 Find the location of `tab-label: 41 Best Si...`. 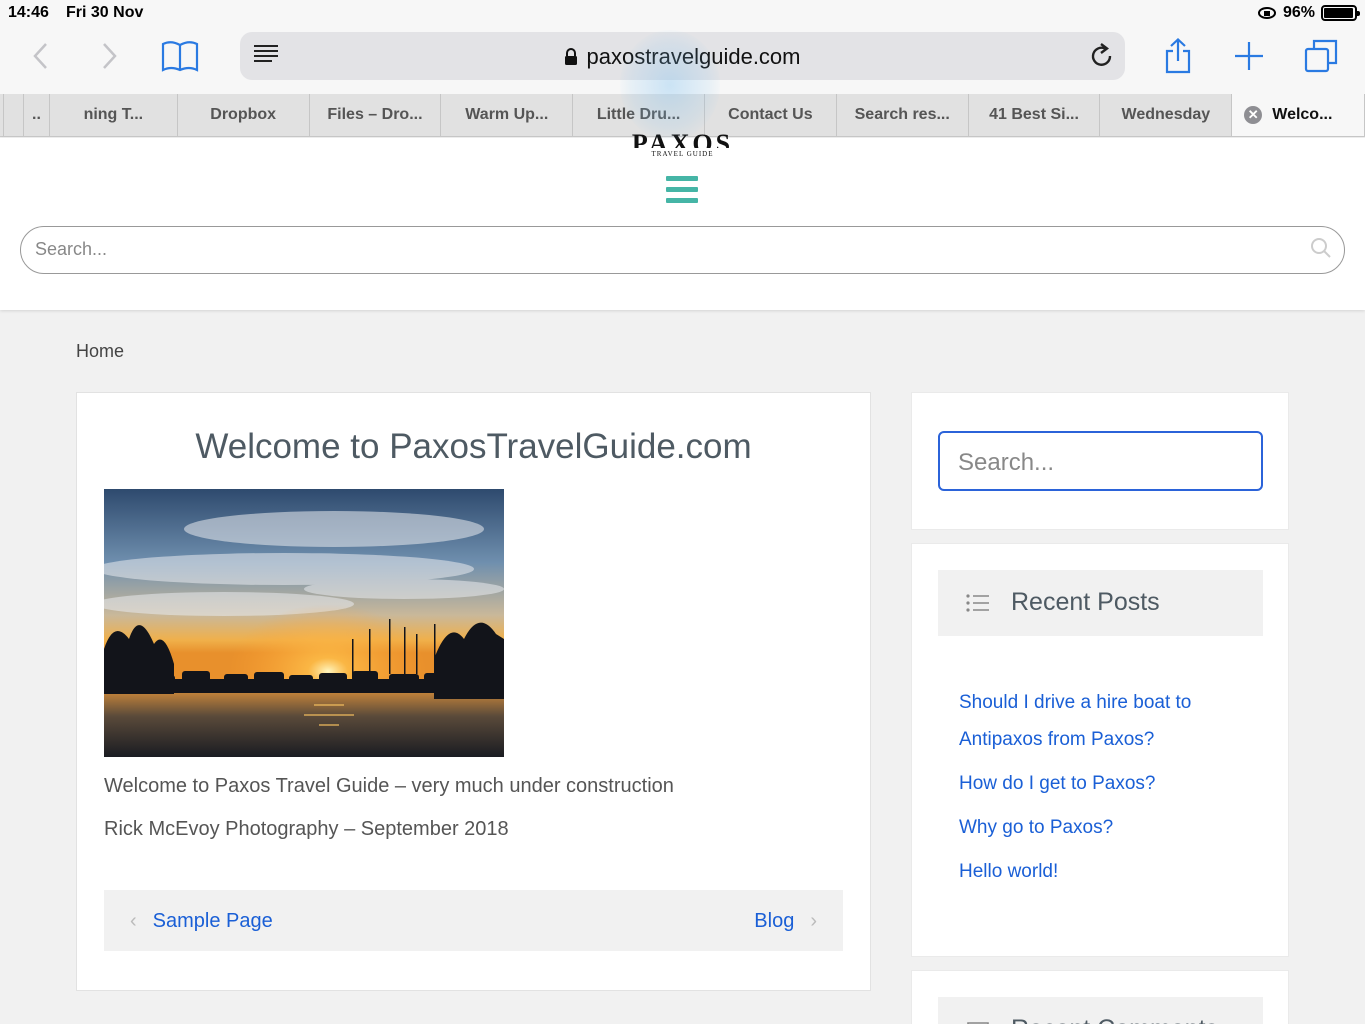

tab-label: 41 Best Si... is located at coordinates (1034, 114).